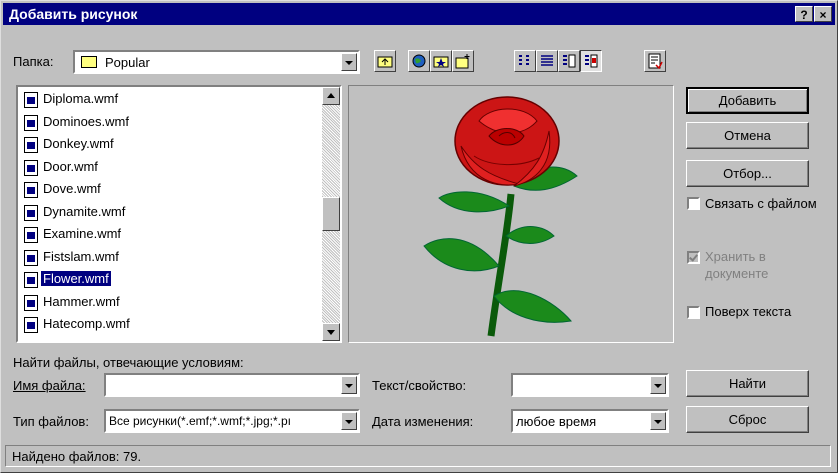  I want to click on details-view-button, so click(547, 61).